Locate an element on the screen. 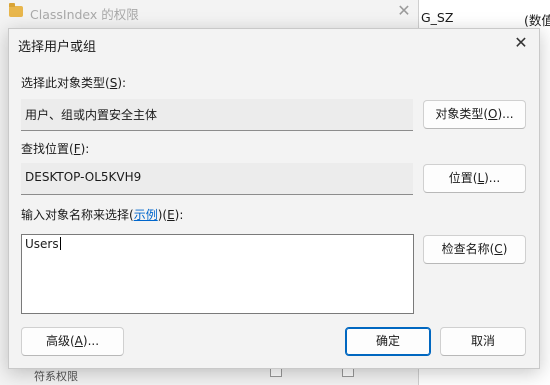 The height and width of the screenshot is (385, 550). location-field: DESKTOP-OL5KVH9 is located at coordinates (217, 179).